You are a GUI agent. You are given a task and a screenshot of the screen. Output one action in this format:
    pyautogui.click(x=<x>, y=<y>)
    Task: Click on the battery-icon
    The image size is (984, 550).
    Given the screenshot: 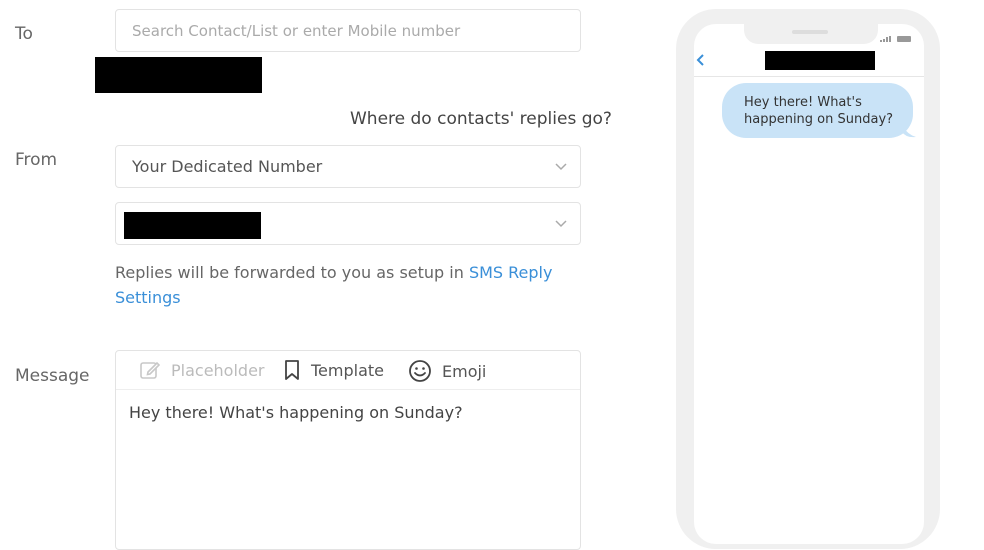 What is the action you would take?
    pyautogui.click(x=904, y=39)
    